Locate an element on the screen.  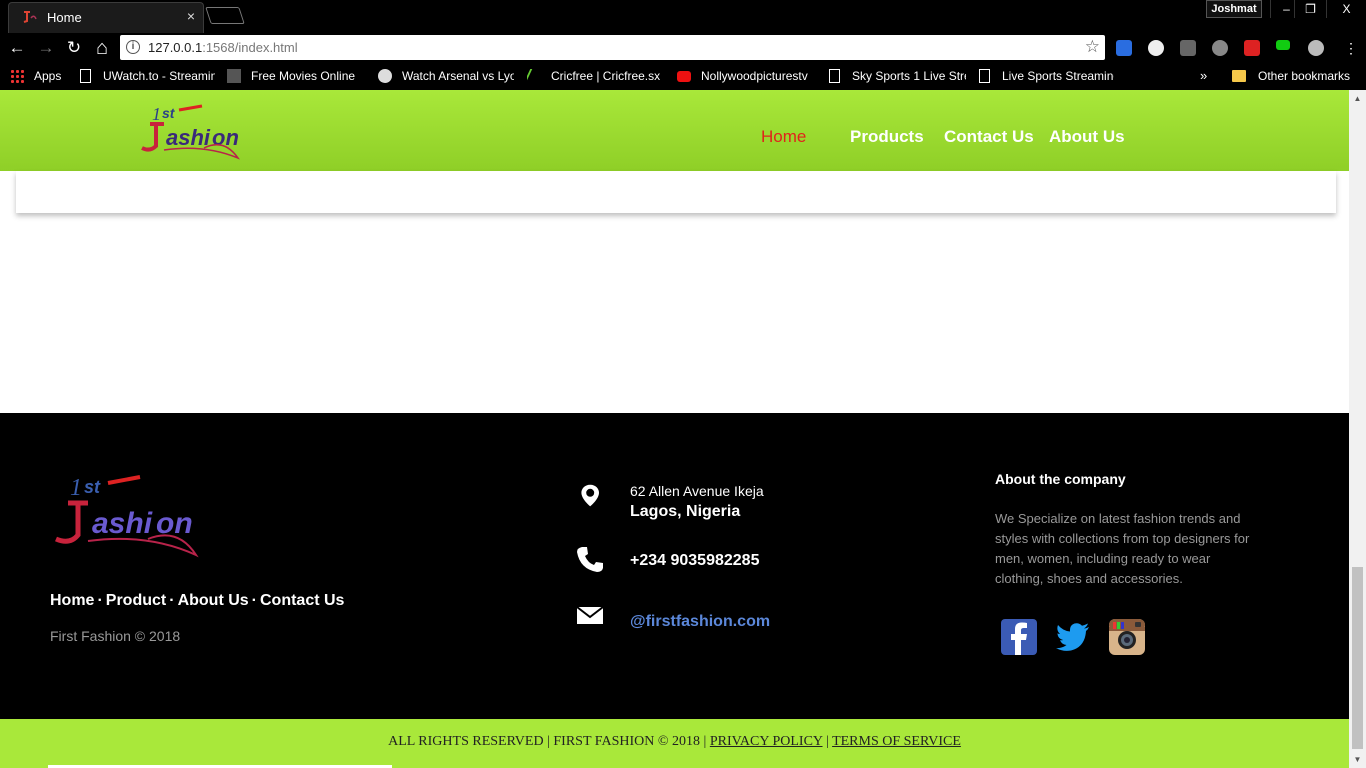
forward-button: → is located at coordinates (46, 48).